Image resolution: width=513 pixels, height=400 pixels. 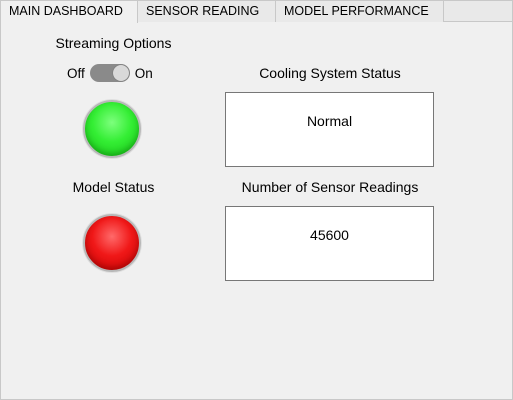 What do you see at coordinates (330, 187) in the screenshot?
I see `sensor-count-label: Number of Sensor Readings` at bounding box center [330, 187].